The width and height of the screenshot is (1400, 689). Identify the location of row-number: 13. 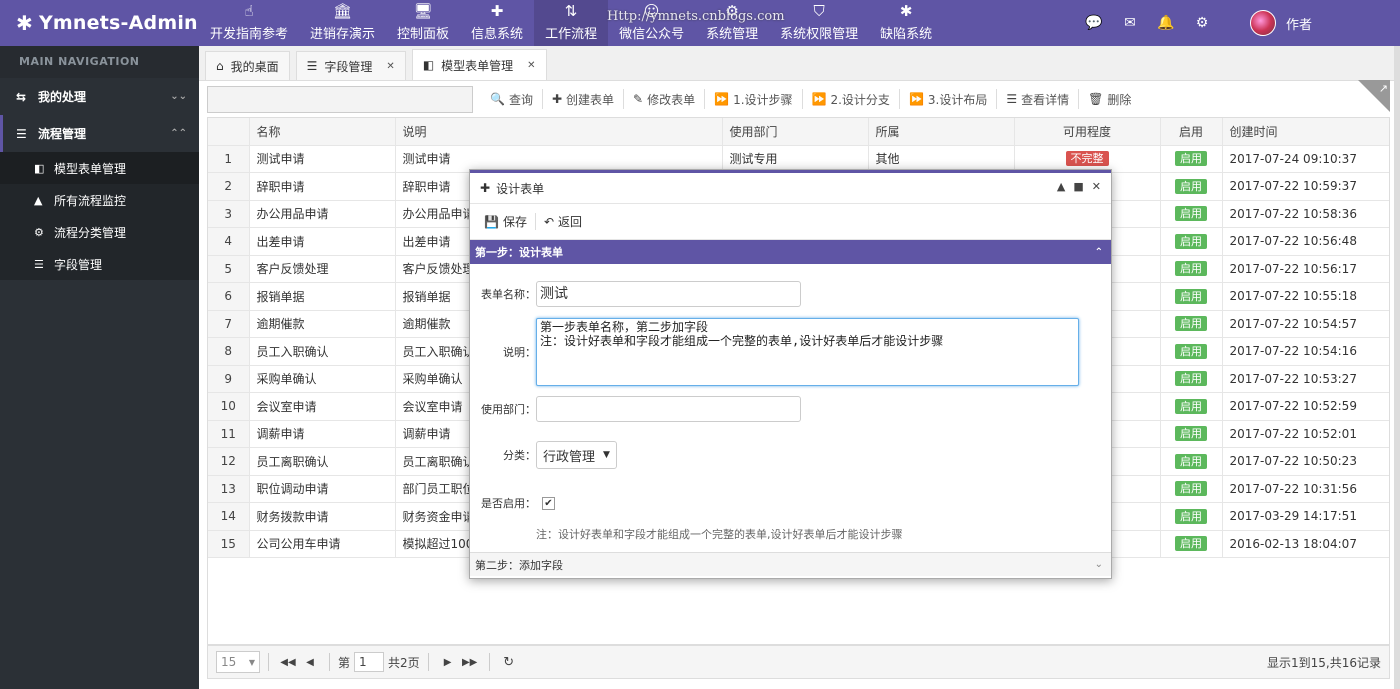
(229, 489).